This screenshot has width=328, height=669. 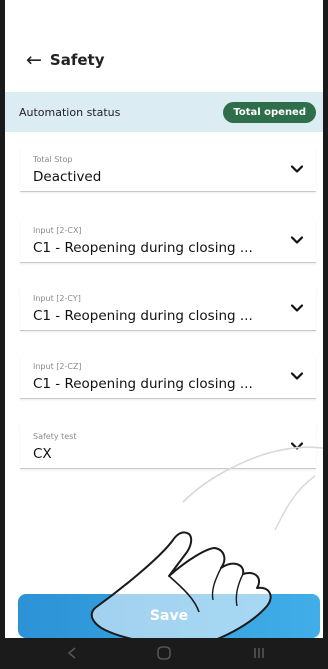 I want to click on home-icon, so click(x=164, y=653).